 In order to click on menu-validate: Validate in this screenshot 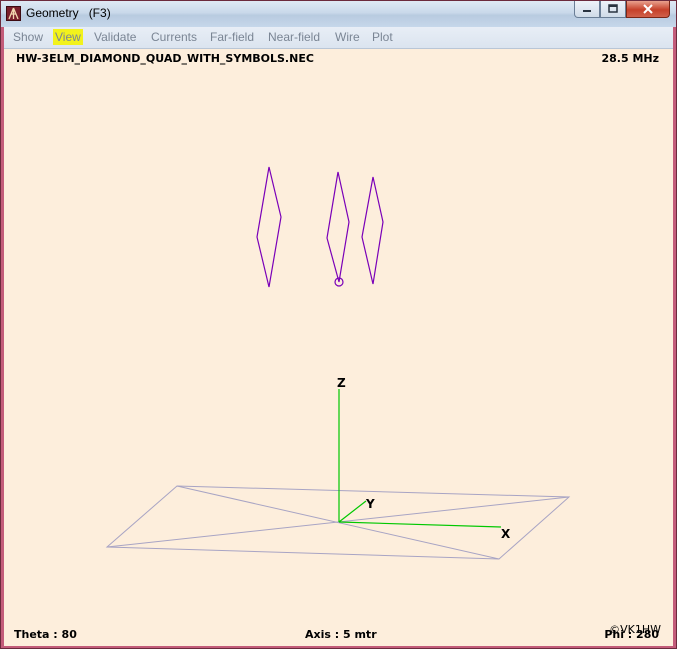, I will do `click(115, 37)`.